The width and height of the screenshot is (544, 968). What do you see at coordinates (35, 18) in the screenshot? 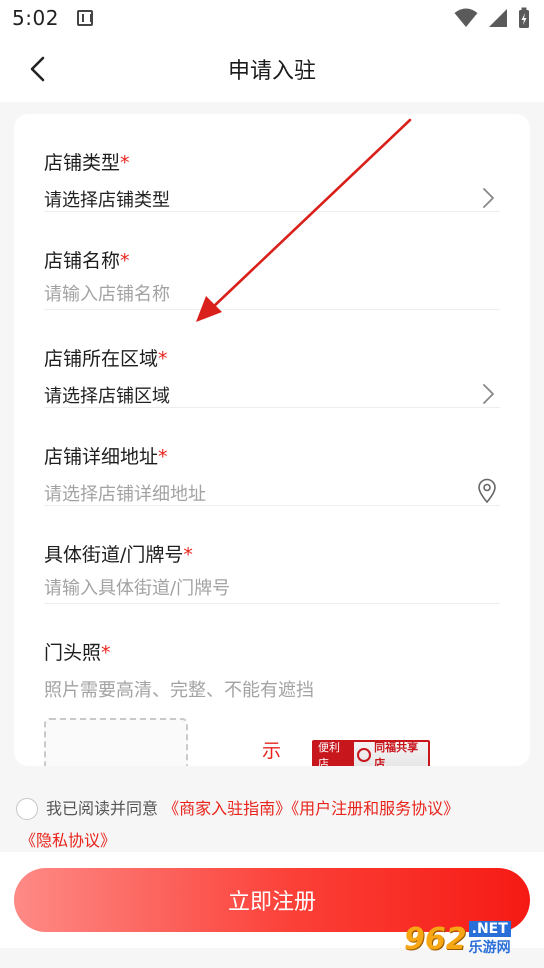
I see `status-time: 5:02` at bounding box center [35, 18].